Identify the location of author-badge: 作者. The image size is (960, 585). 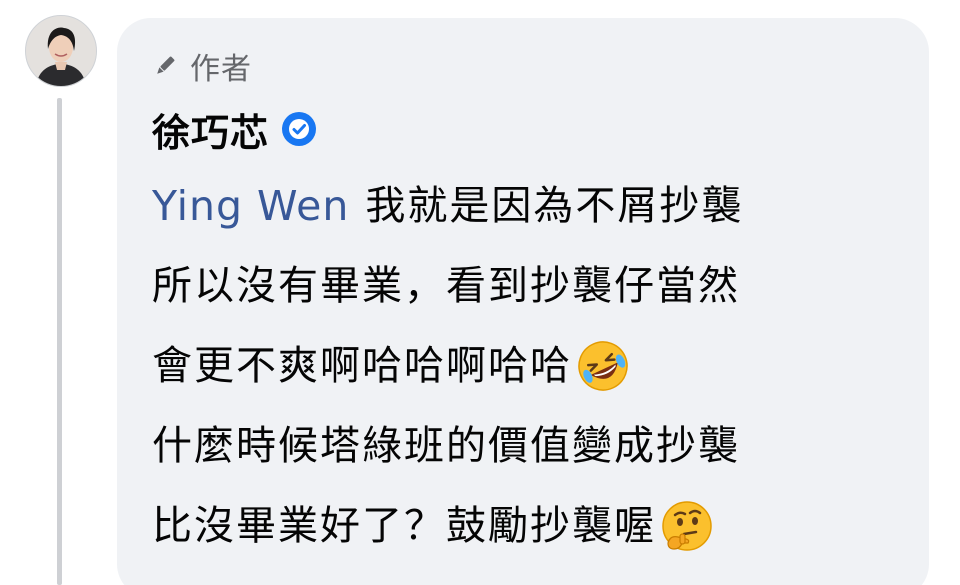
(202, 67).